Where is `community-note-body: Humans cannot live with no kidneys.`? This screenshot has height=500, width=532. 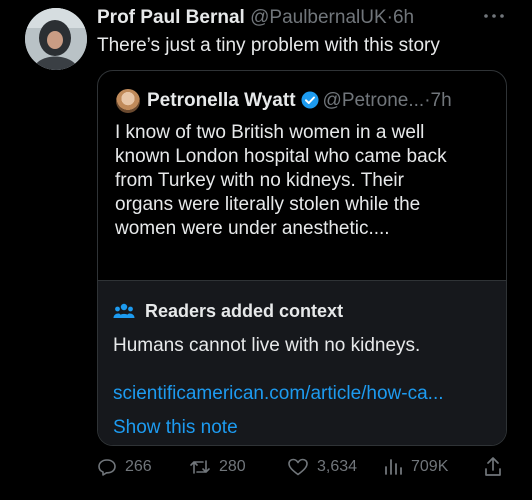 community-note-body: Humans cannot live with no kidneys. is located at coordinates (267, 345).